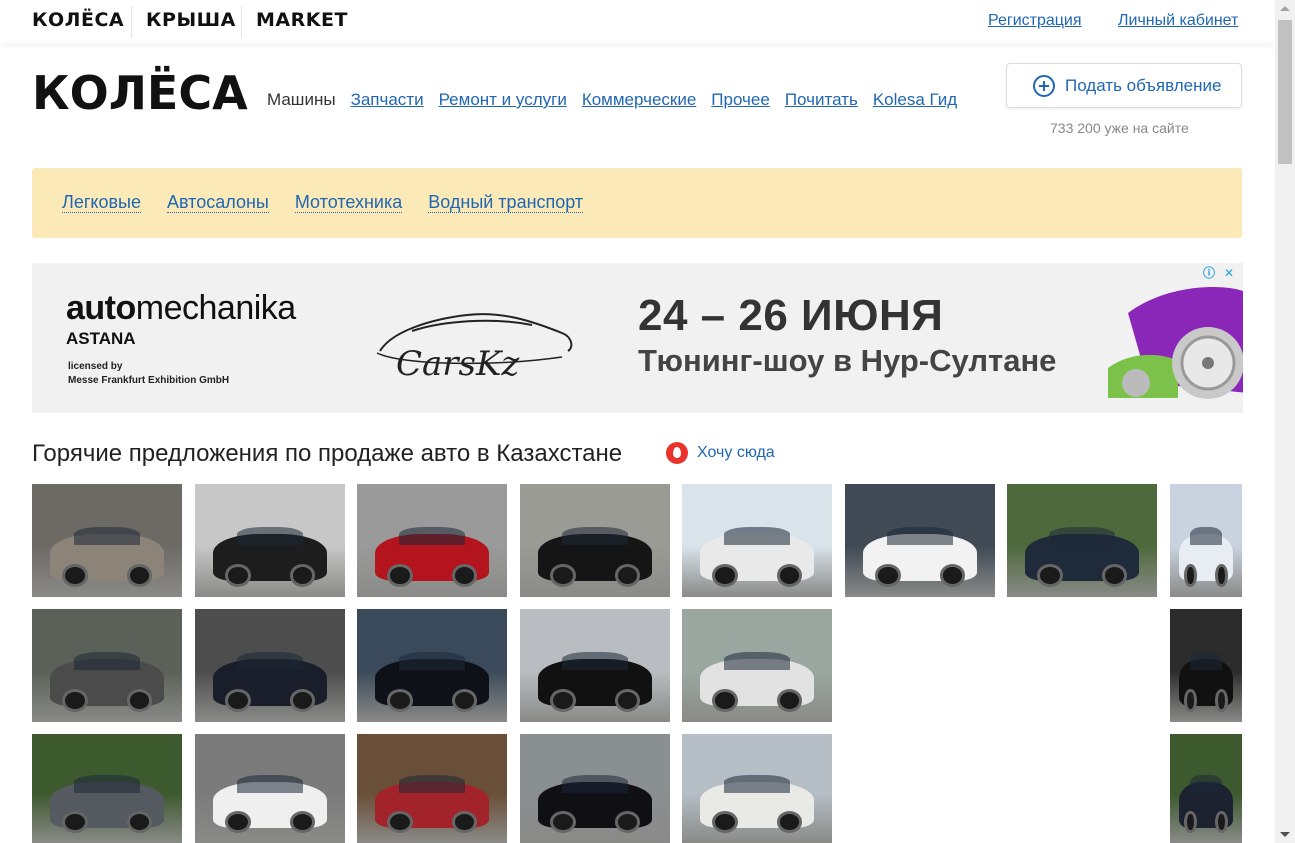 The width and height of the screenshot is (1295, 843). What do you see at coordinates (1285, 421) in the screenshot?
I see `page-scrollbar` at bounding box center [1285, 421].